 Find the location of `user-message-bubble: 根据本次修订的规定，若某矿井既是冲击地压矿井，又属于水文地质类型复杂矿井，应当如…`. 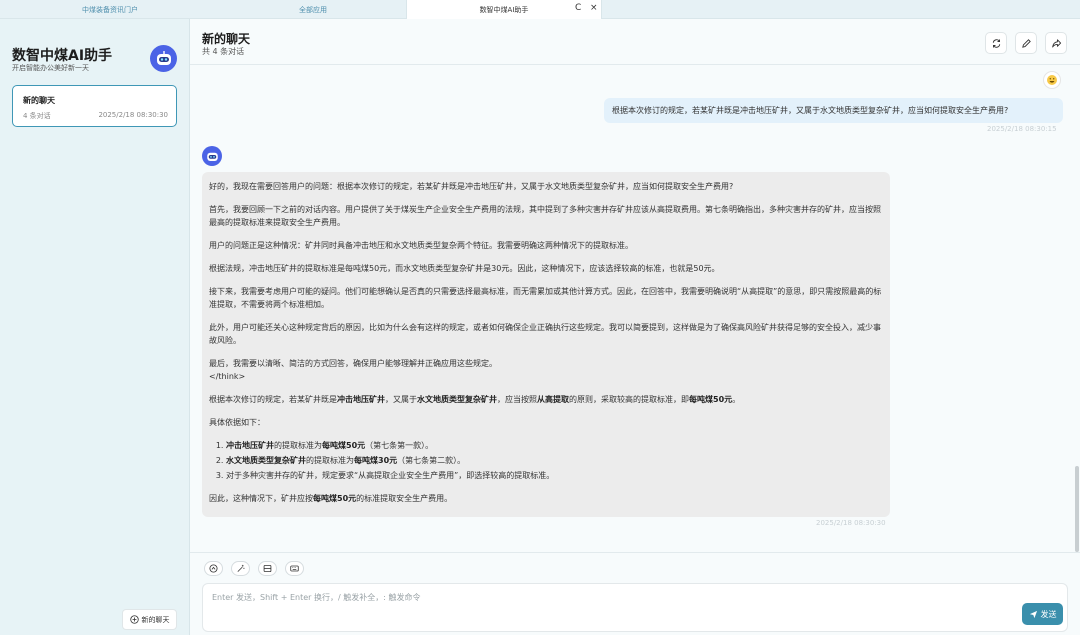

user-message-bubble: 根据本次修订的规定，若某矿井既是冲击地压矿井，又属于水文地质类型复杂矿井，应当如… is located at coordinates (833, 110).